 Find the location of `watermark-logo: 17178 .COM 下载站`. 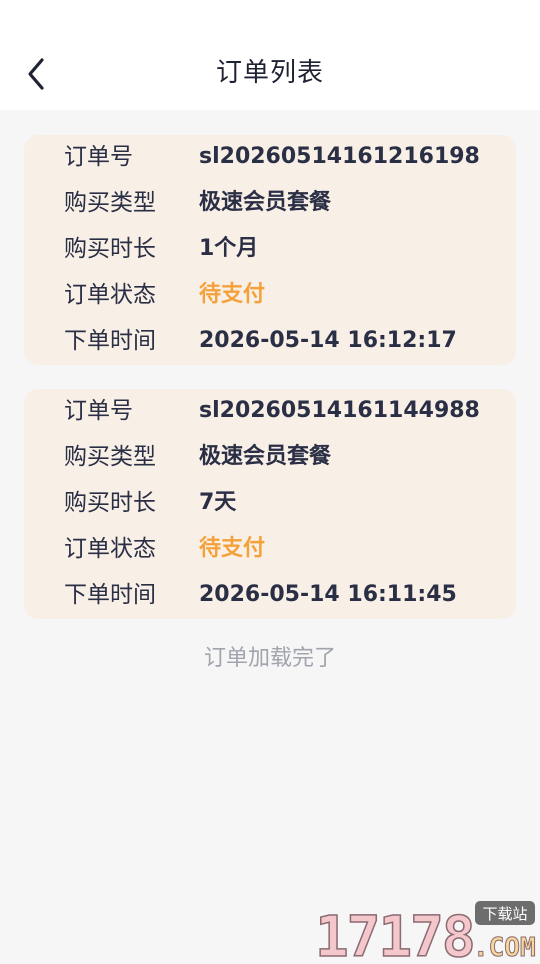

watermark-logo: 17178 .COM 下载站 is located at coordinates (427, 931).